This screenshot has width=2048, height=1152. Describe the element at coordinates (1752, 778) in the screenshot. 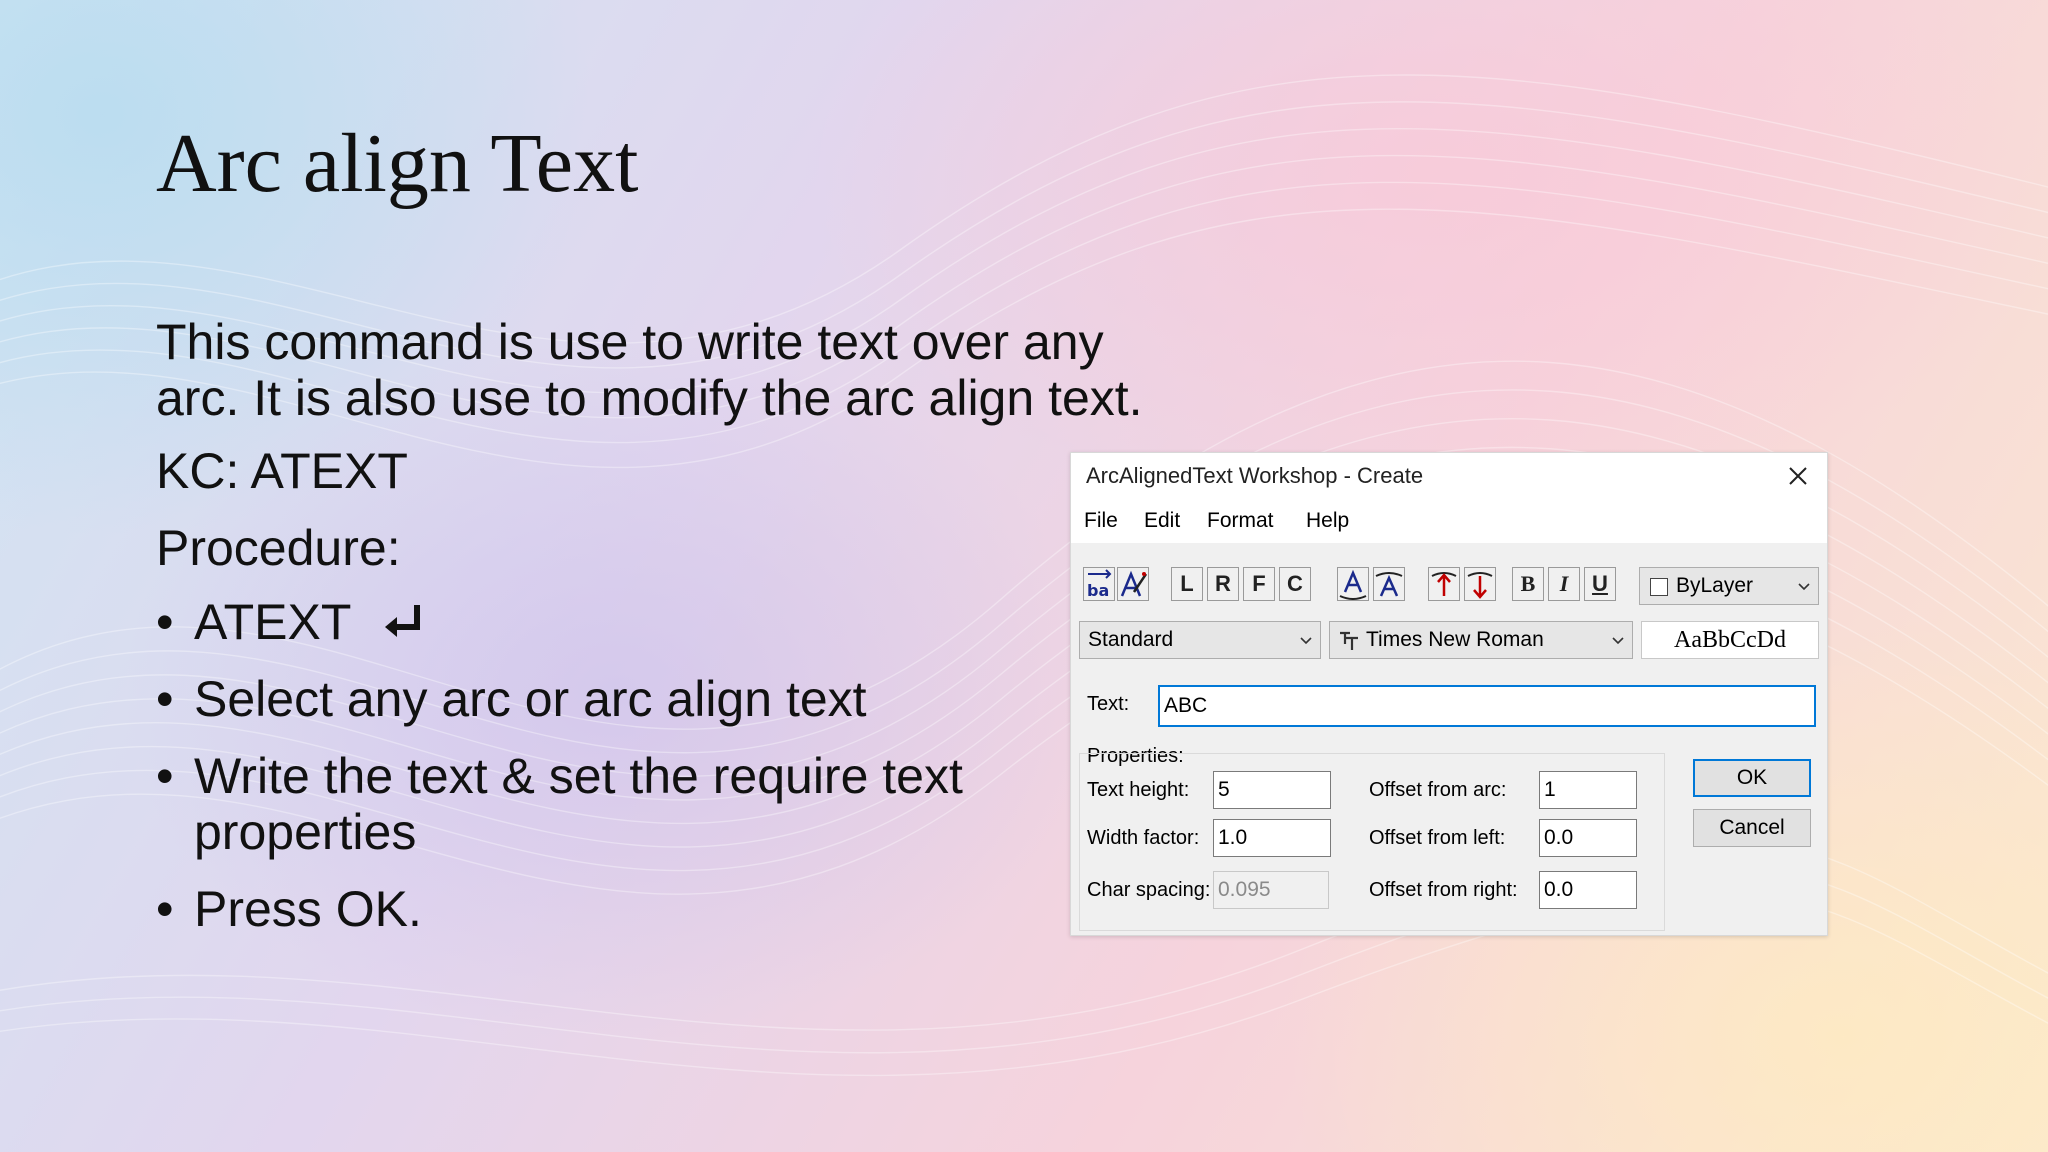

I see `ok-button: OK` at that location.